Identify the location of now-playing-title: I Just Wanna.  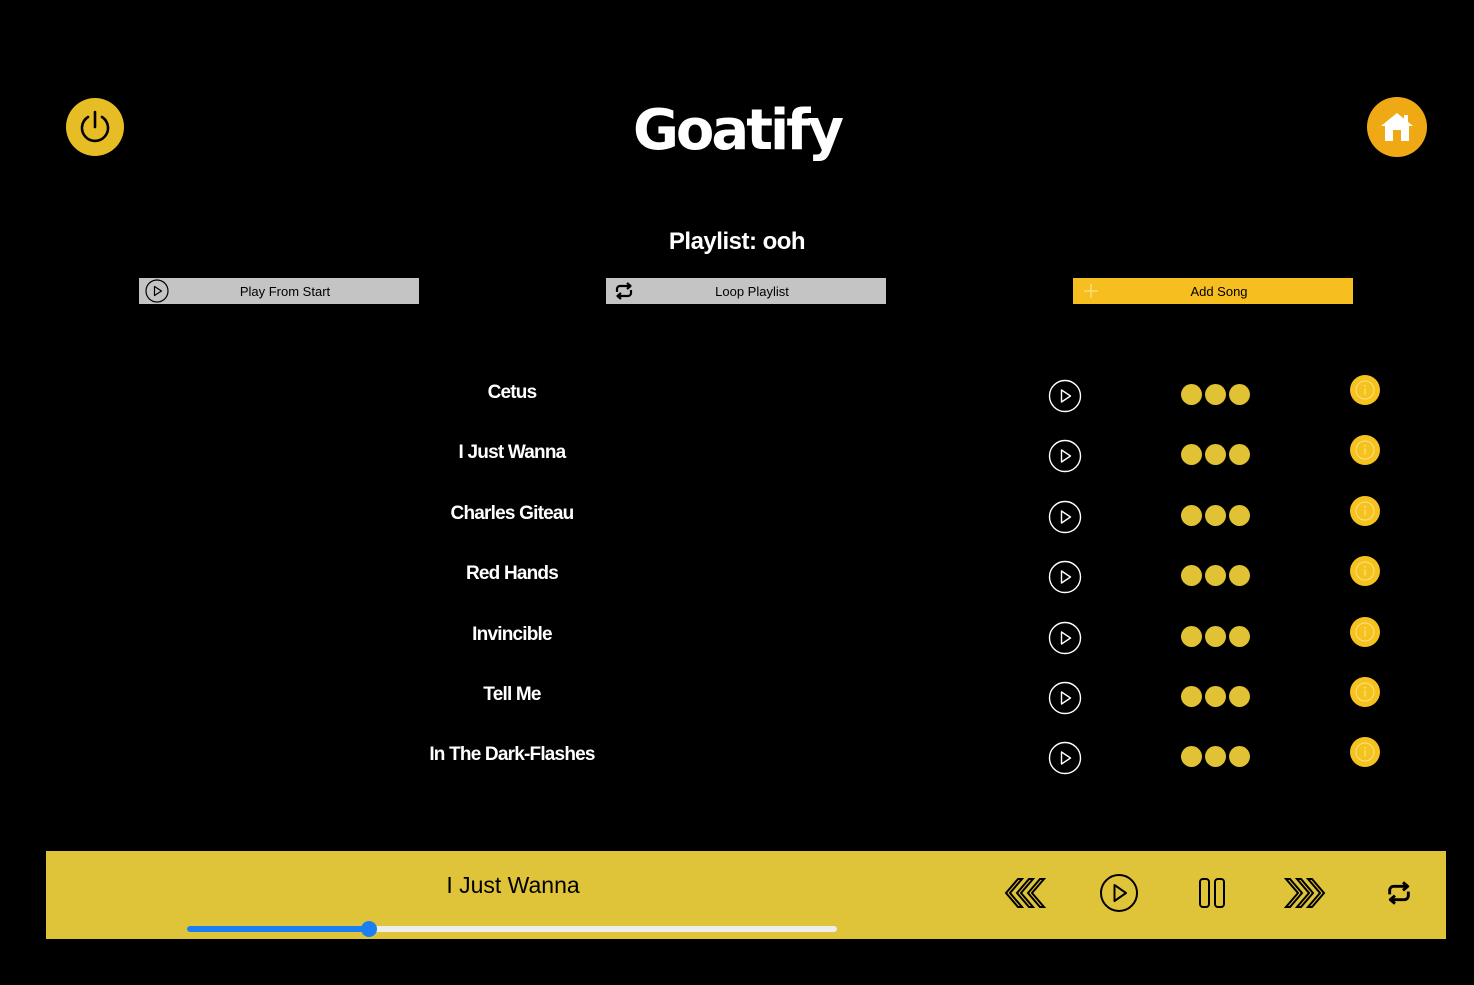
(513, 885).